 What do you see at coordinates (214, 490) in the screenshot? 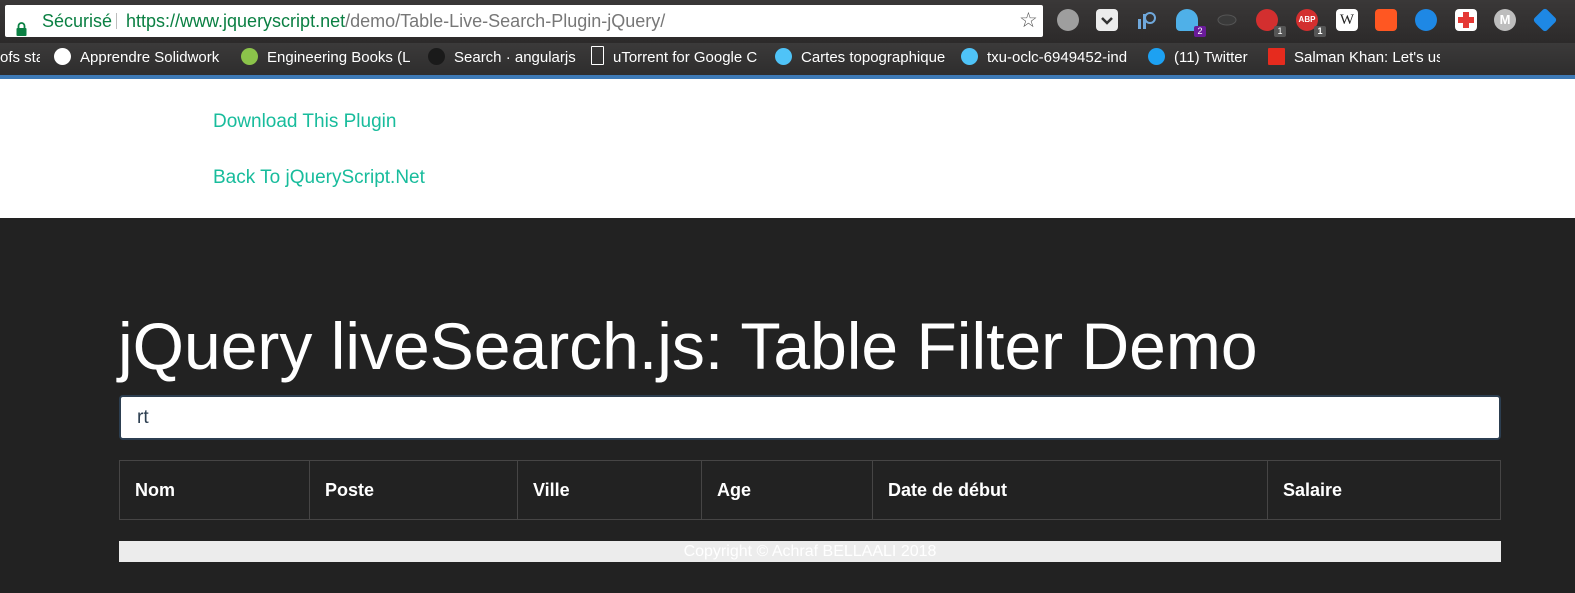
I see `column-header-nom: Nom` at bounding box center [214, 490].